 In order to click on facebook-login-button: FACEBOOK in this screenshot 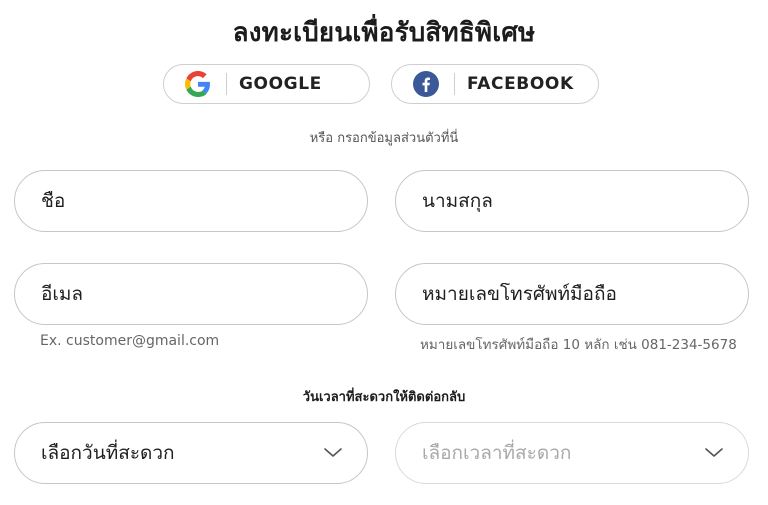, I will do `click(495, 84)`.